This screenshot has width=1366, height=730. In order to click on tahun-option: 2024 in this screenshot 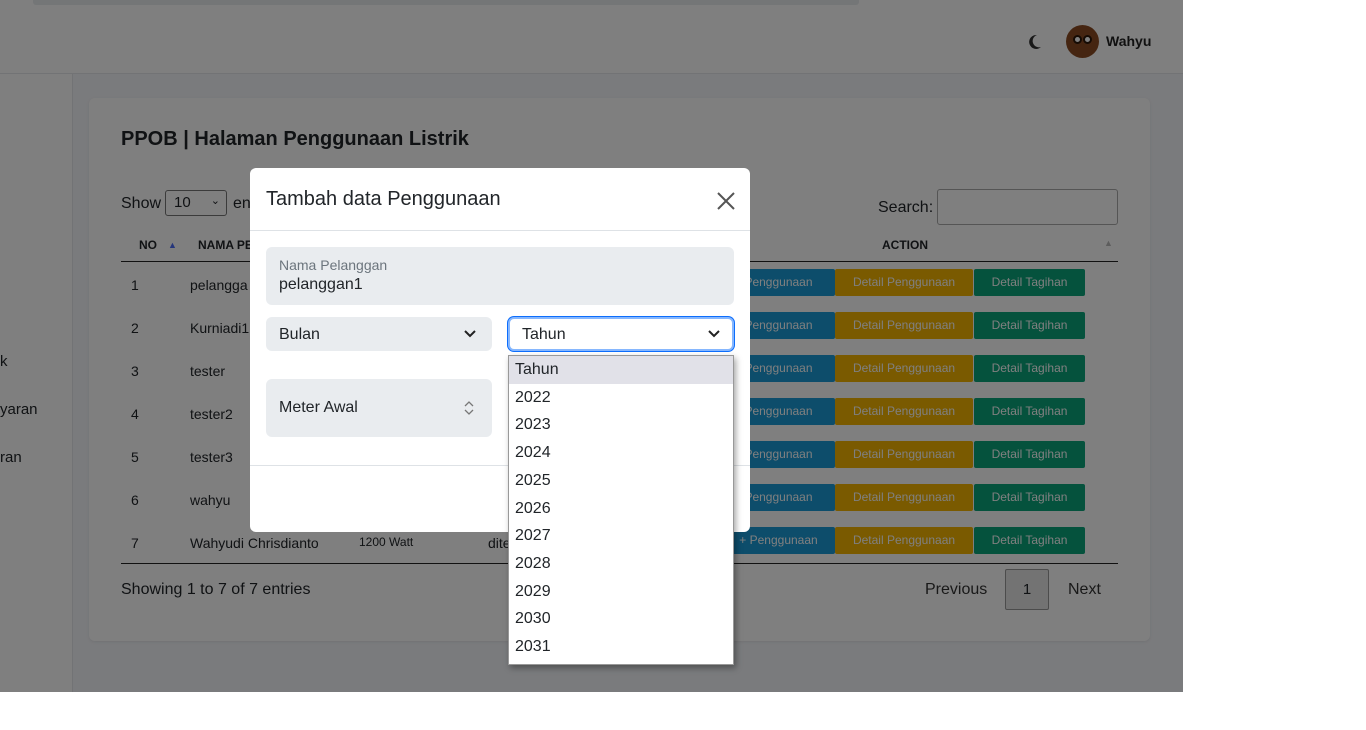, I will do `click(621, 453)`.